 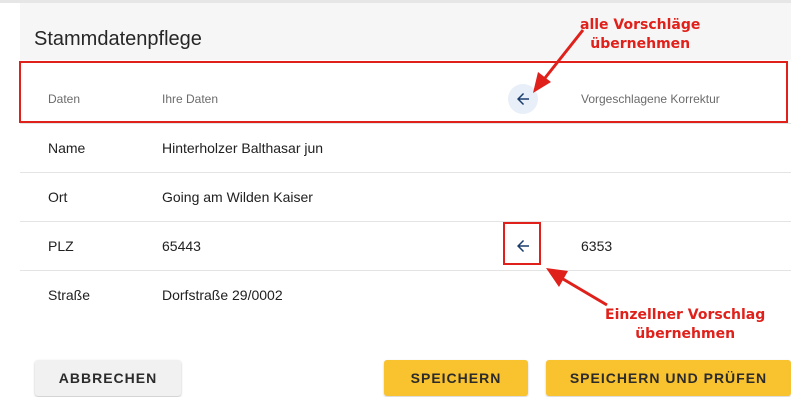 What do you see at coordinates (405, 148) in the screenshot?
I see `table-row-name: Name Hinterholzer Balthasar jun` at bounding box center [405, 148].